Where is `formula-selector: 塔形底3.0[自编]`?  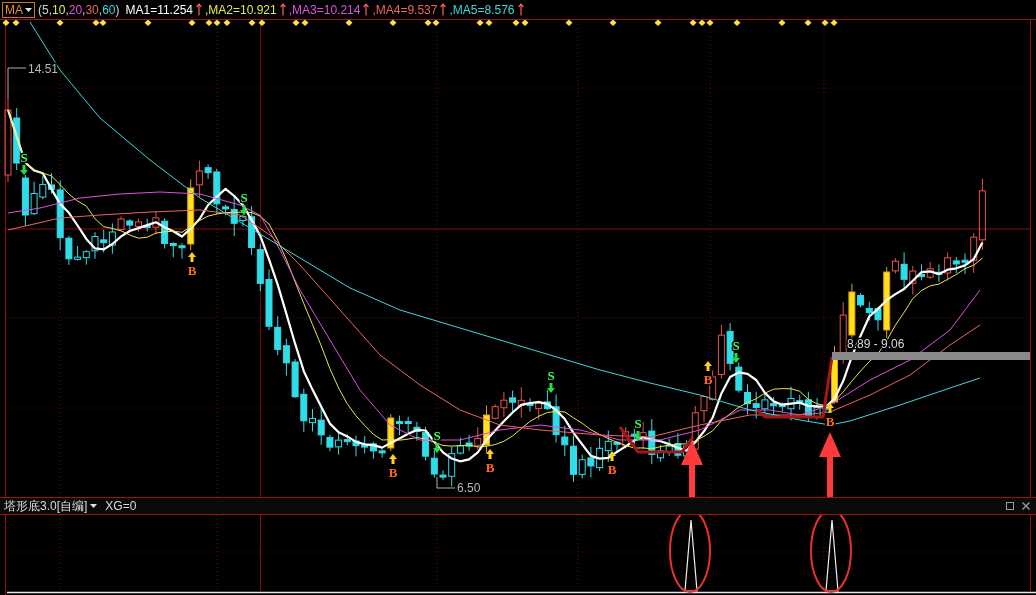
formula-selector: 塔形底3.0[自编] is located at coordinates (51, 506).